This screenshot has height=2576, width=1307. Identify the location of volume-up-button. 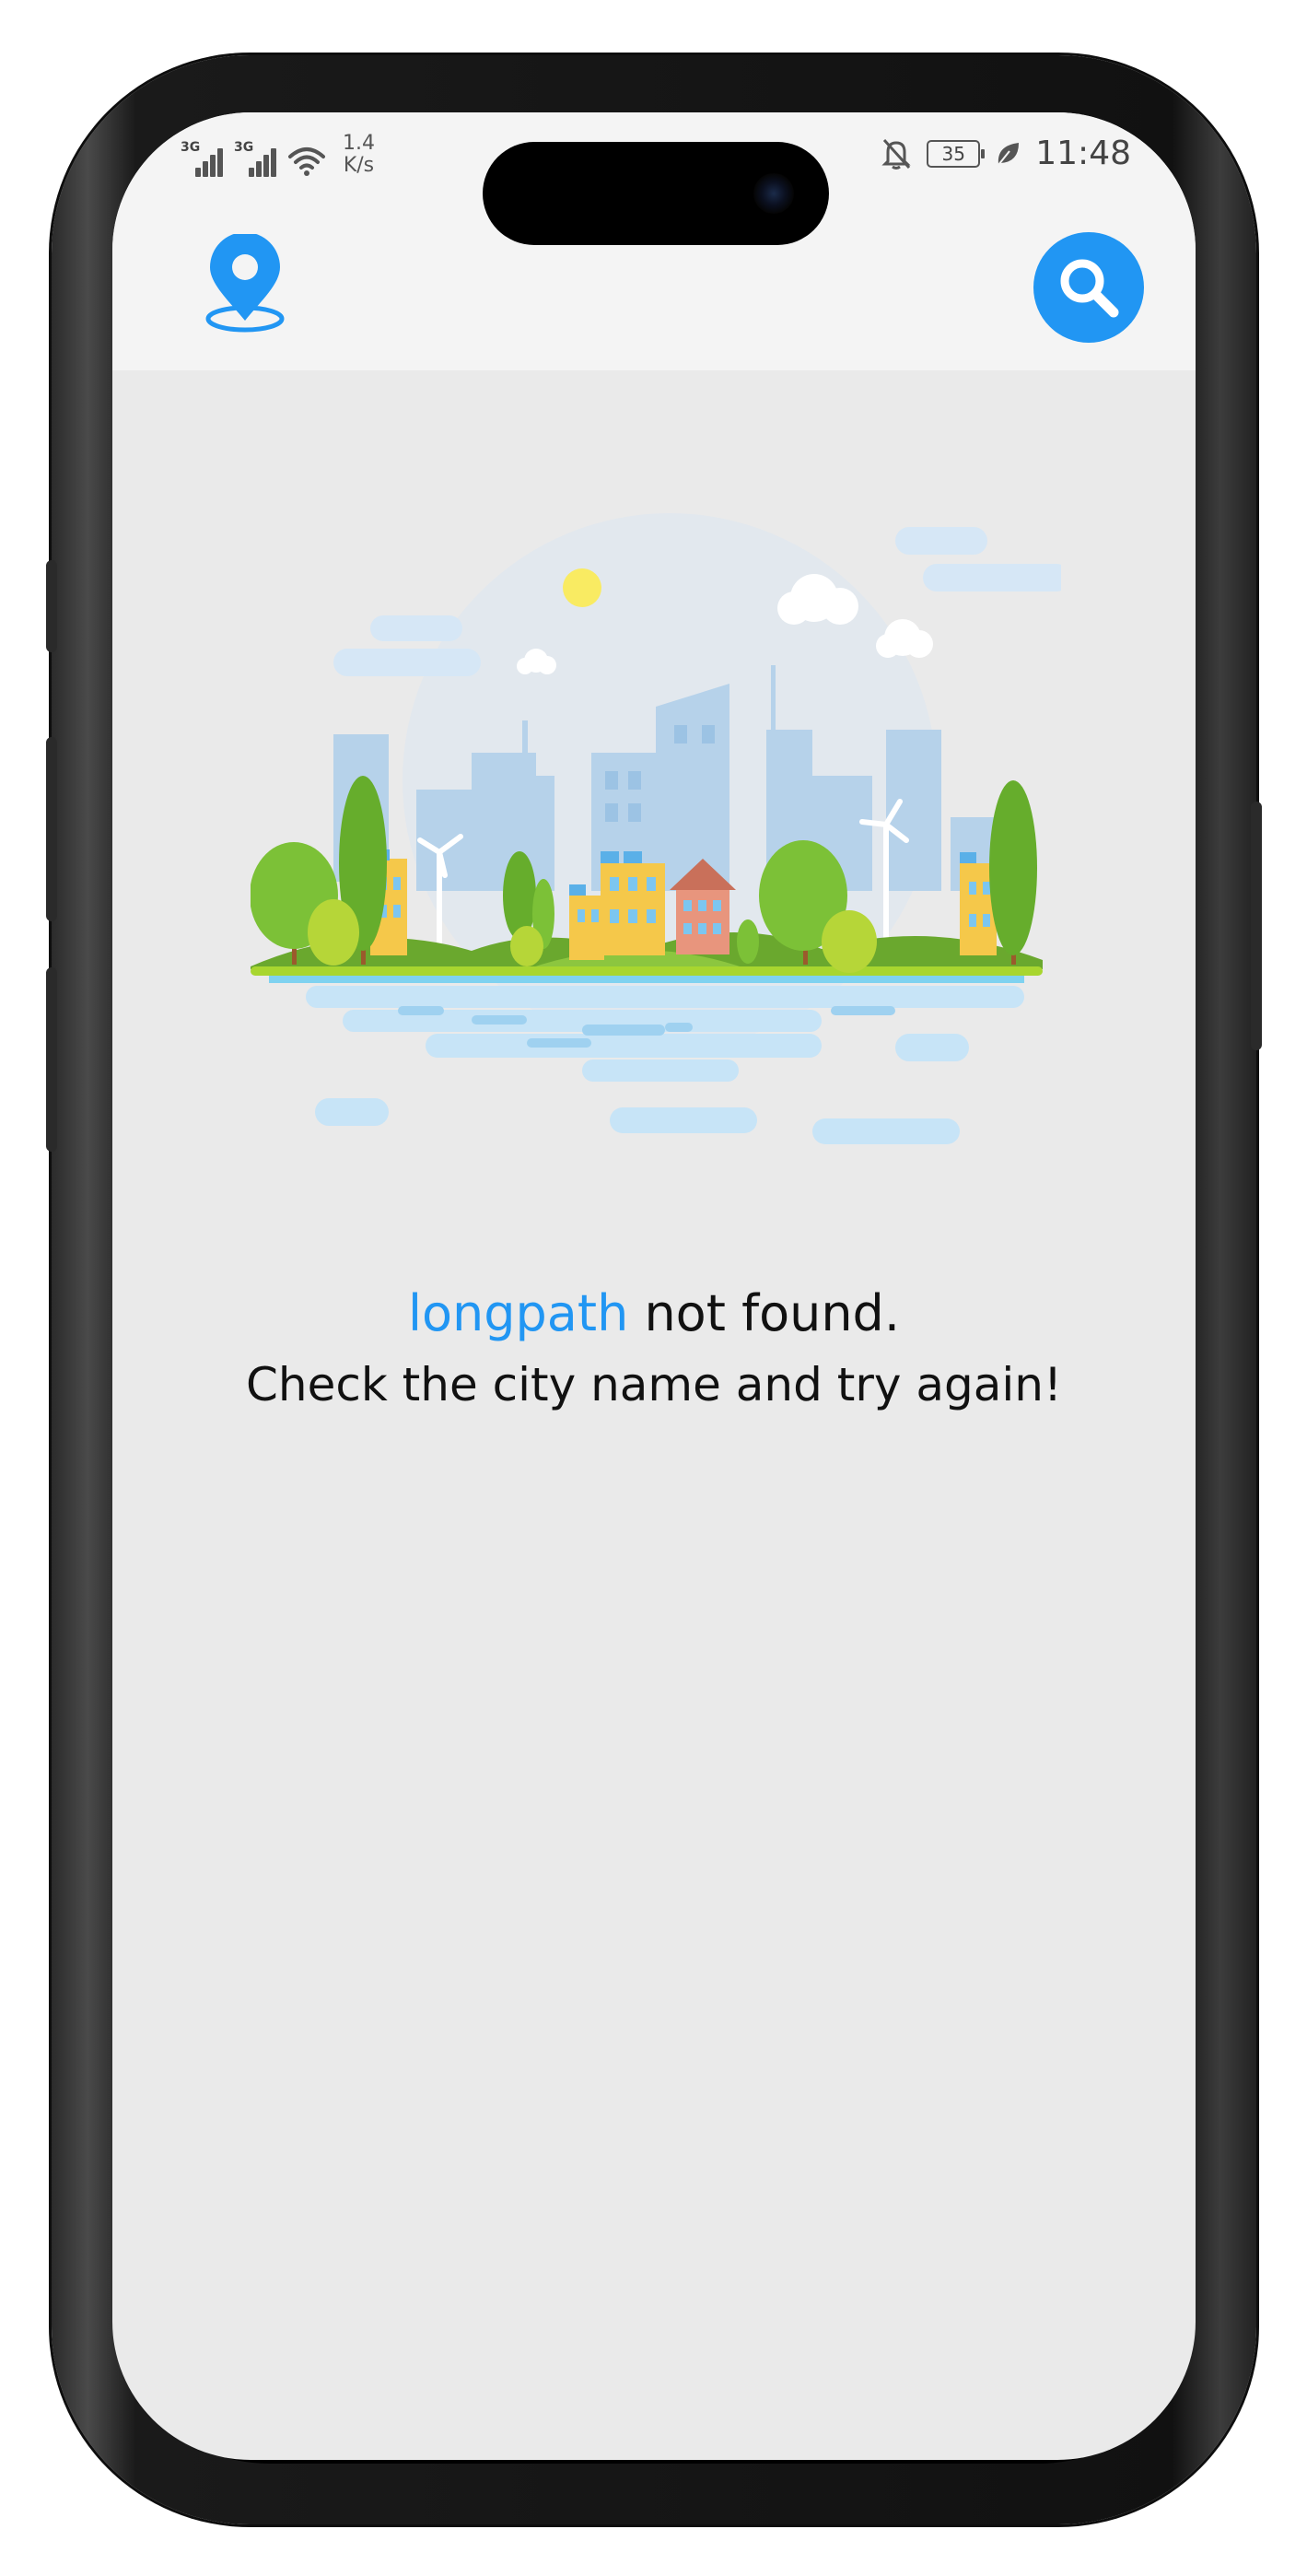
(52, 829).